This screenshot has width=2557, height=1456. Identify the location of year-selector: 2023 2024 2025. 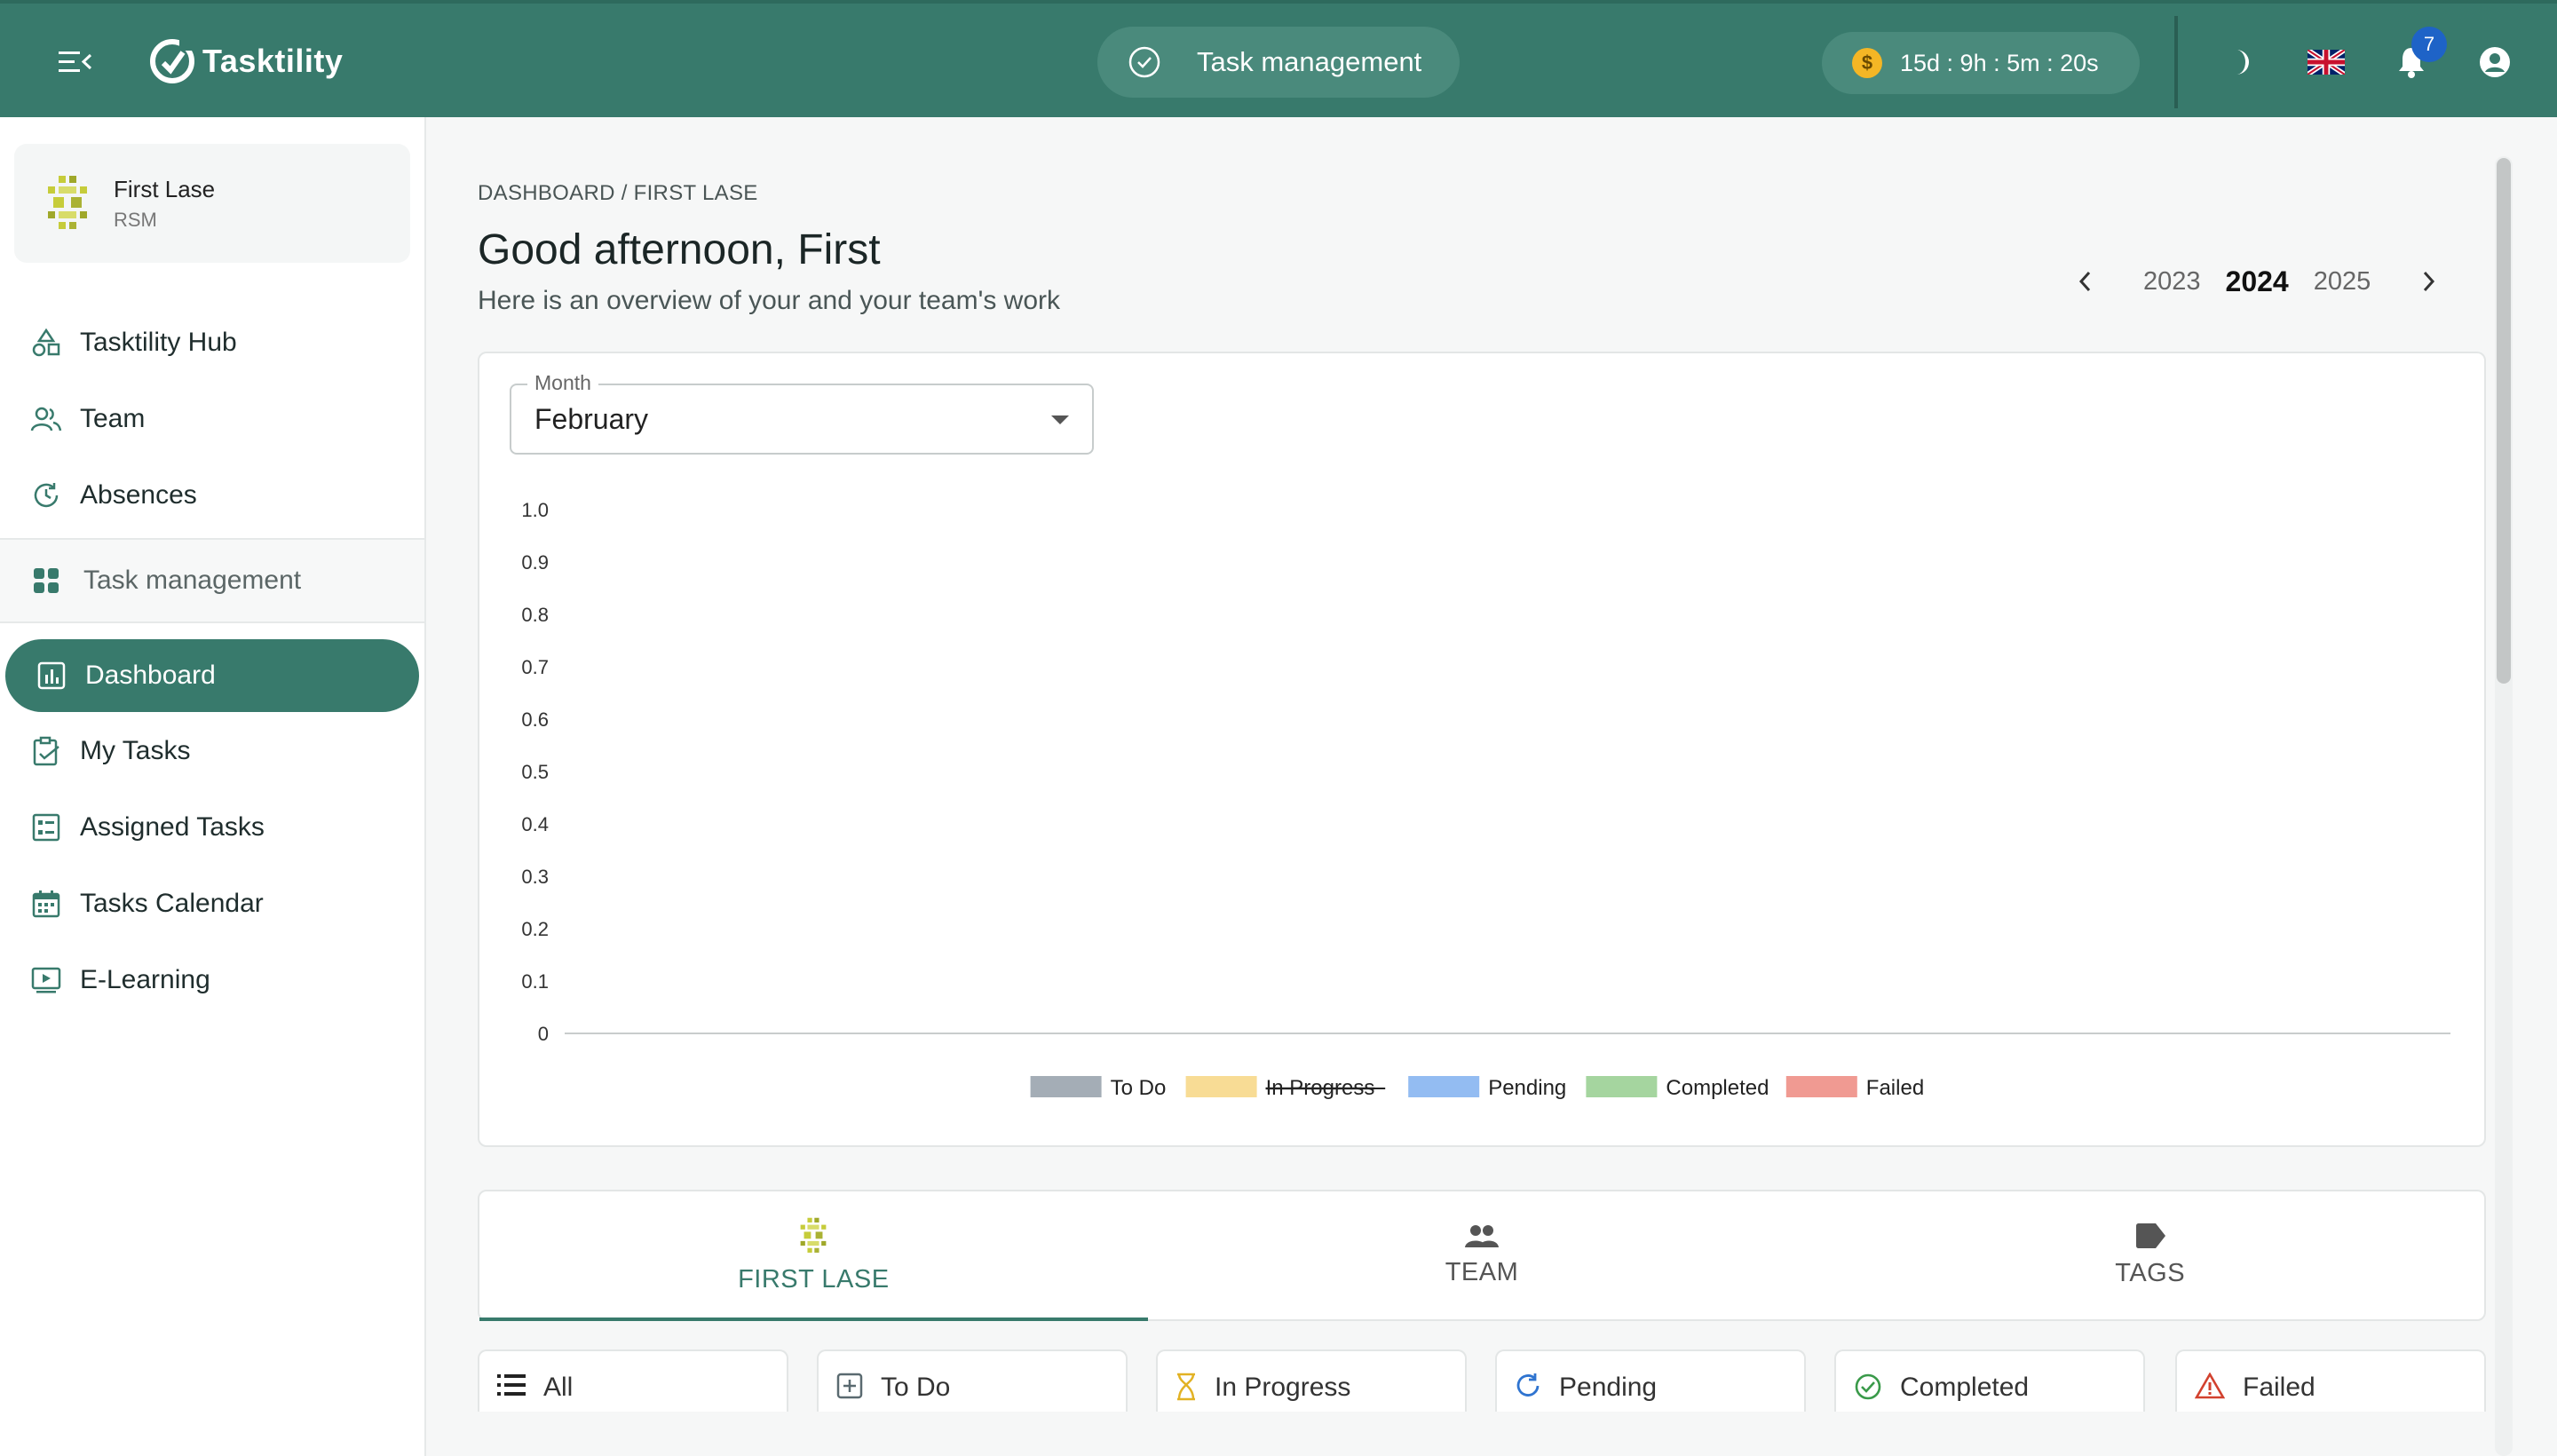
(2257, 281).